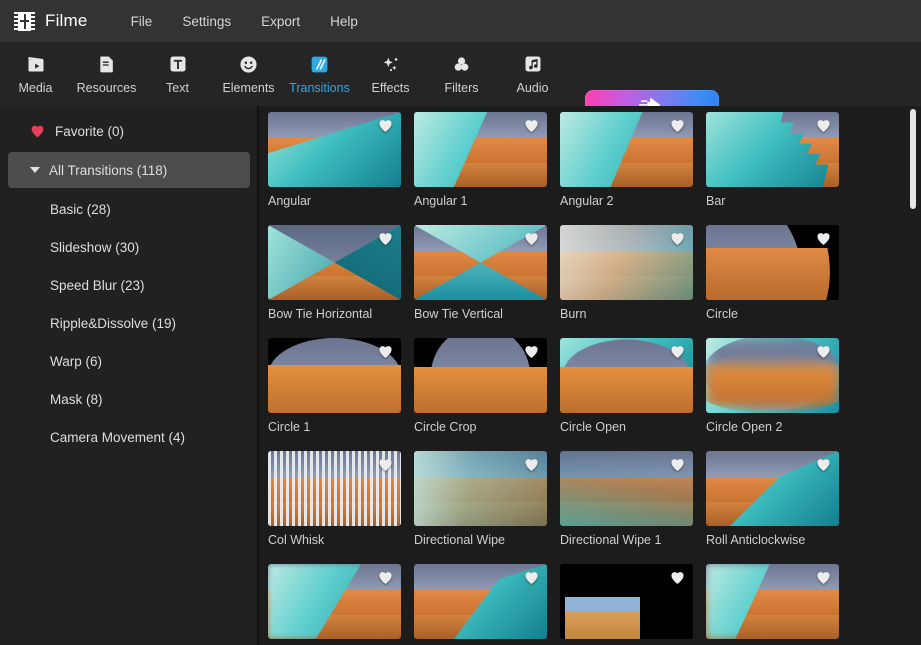 The width and height of the screenshot is (921, 645). I want to click on transition-card: Bow Tie Vertical, so click(487, 281).